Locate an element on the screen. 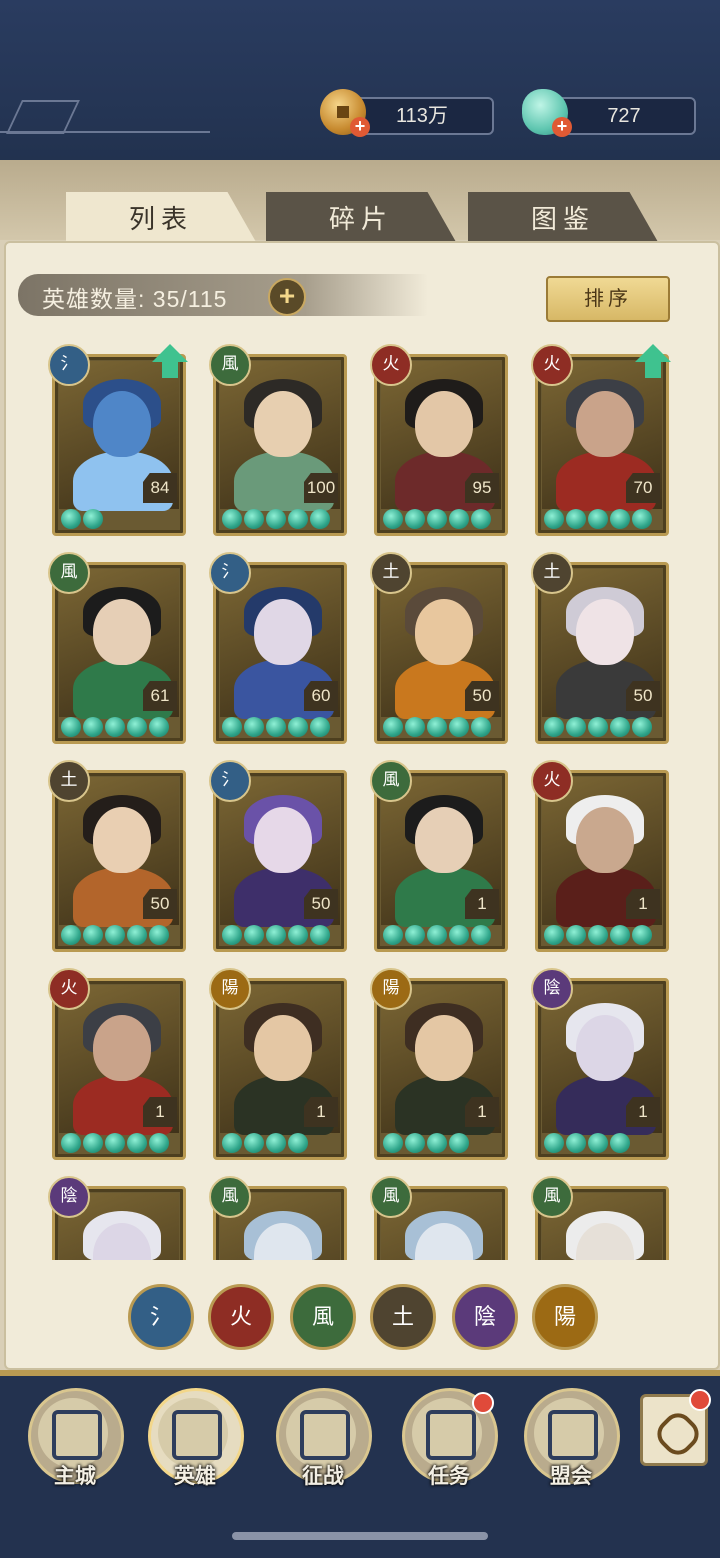  hero-portrait-icon is located at coordinates (197, 1435).